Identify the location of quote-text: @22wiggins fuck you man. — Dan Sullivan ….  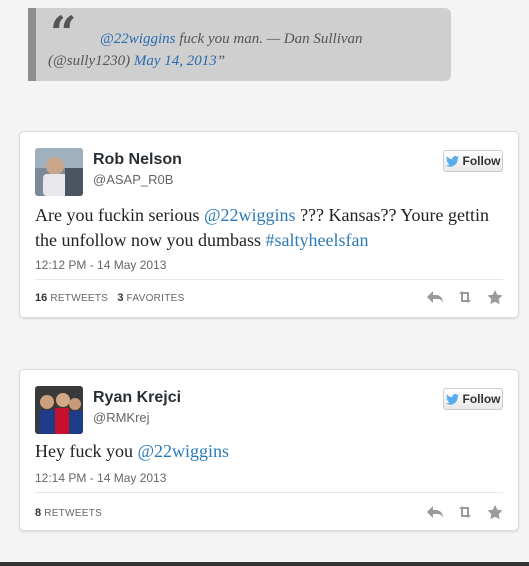
(248, 50).